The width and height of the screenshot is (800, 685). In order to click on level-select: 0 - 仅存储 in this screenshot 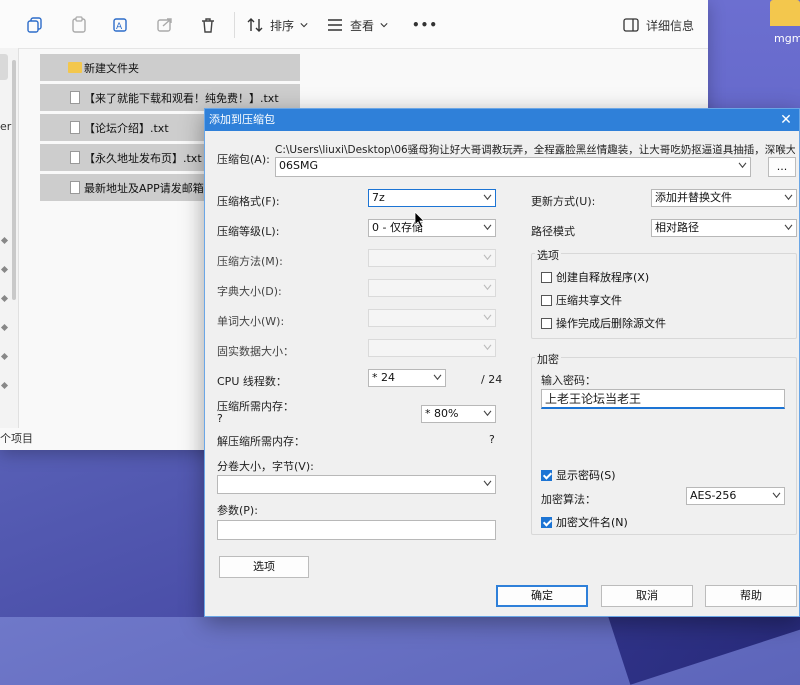, I will do `click(432, 228)`.